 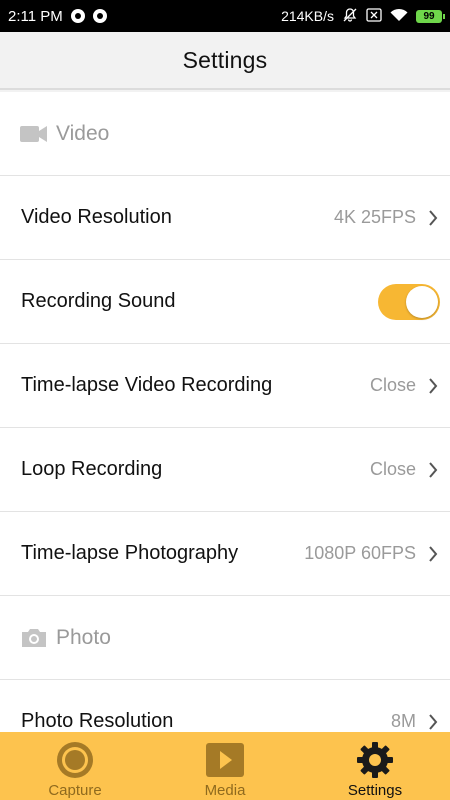 I want to click on row-video-resolution: Video Resolution 4K 25FPS, so click(x=225, y=218).